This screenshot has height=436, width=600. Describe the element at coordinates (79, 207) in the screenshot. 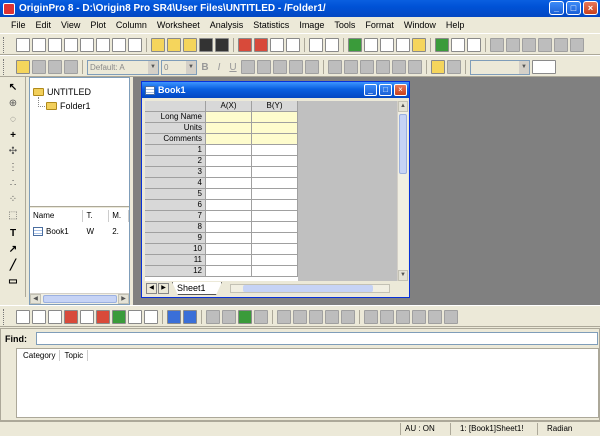

I see `explorer-splitter` at that location.